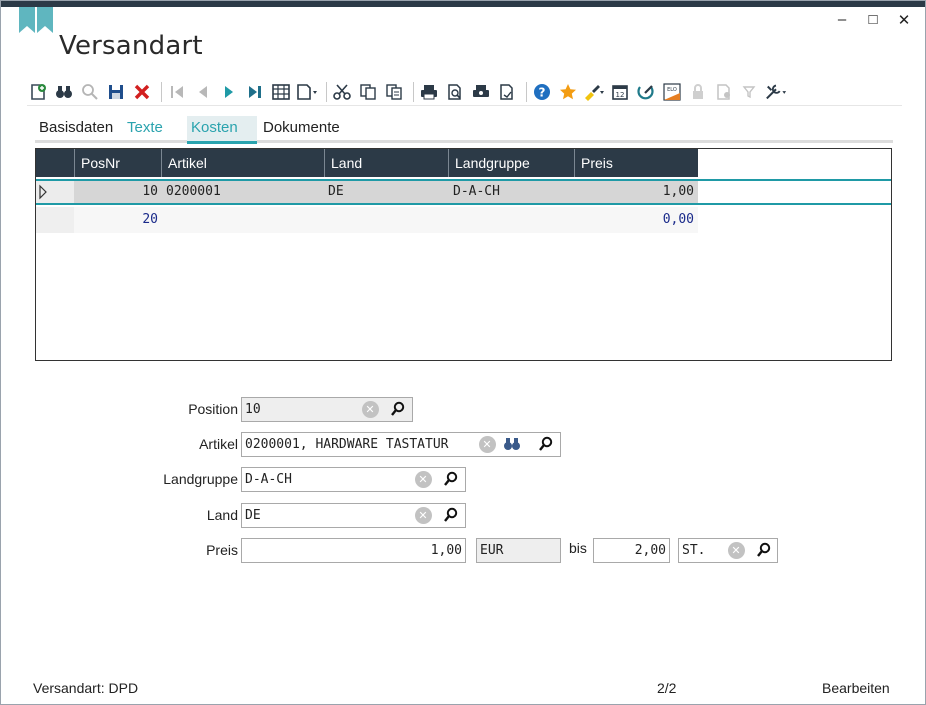  I want to click on prev-icon, so click(203, 92).